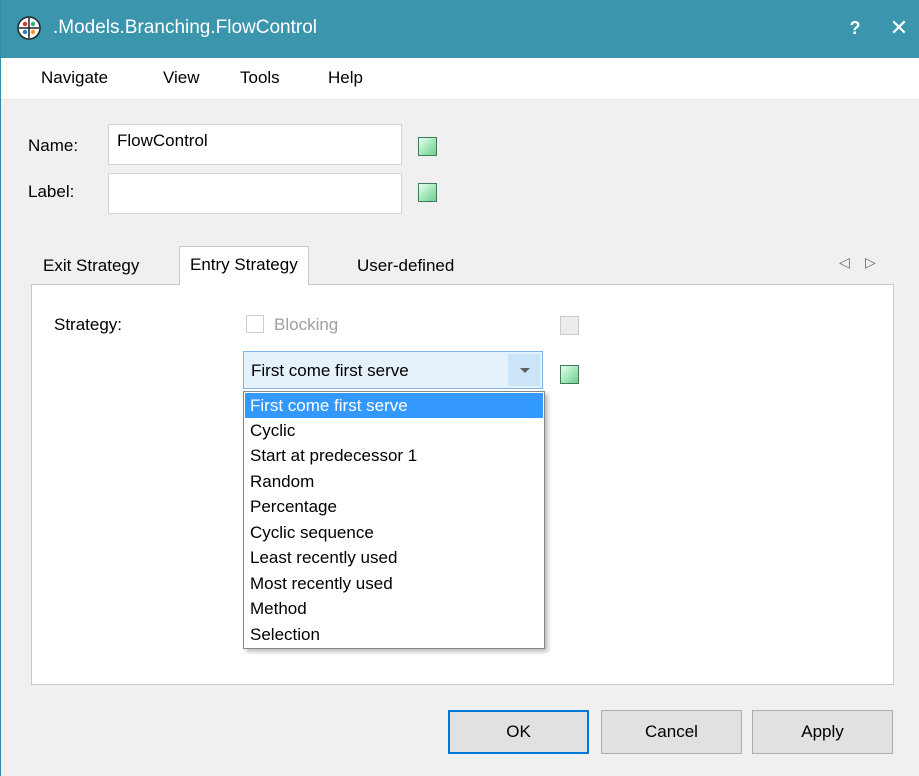 This screenshot has width=919, height=776. What do you see at coordinates (29, 28) in the screenshot?
I see `app-logo-icon` at bounding box center [29, 28].